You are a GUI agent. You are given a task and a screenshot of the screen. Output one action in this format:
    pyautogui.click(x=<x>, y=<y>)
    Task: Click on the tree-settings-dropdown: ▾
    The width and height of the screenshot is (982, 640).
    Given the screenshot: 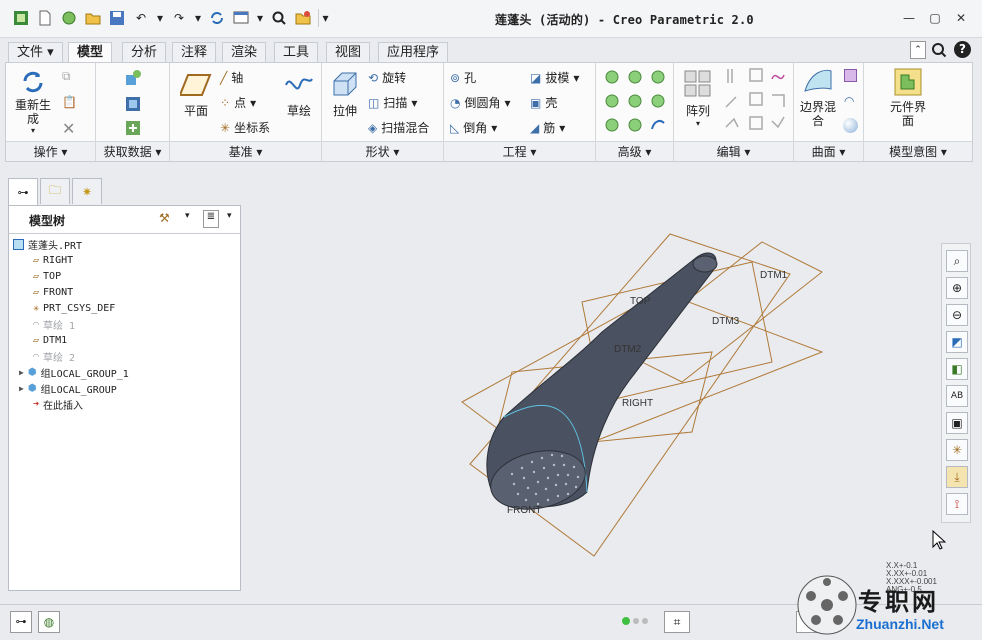 What is the action you would take?
    pyautogui.click(x=187, y=216)
    